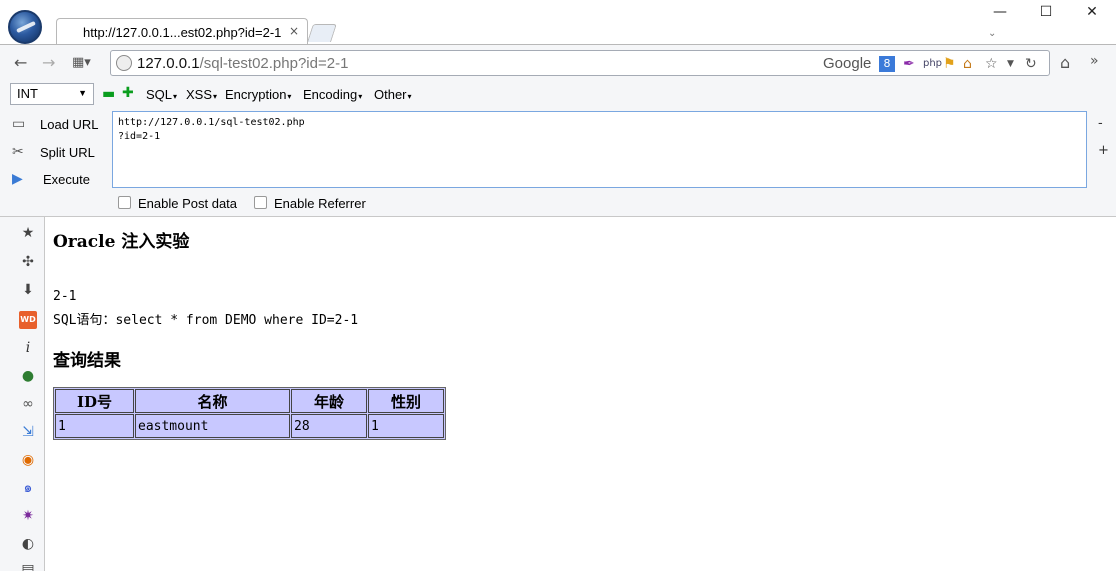 Image resolution: width=1116 pixels, height=571 pixels. What do you see at coordinates (599, 149) in the screenshot?
I see `url-textarea: http://127.0.0.1/sql-test02.php ?id=2-1` at bounding box center [599, 149].